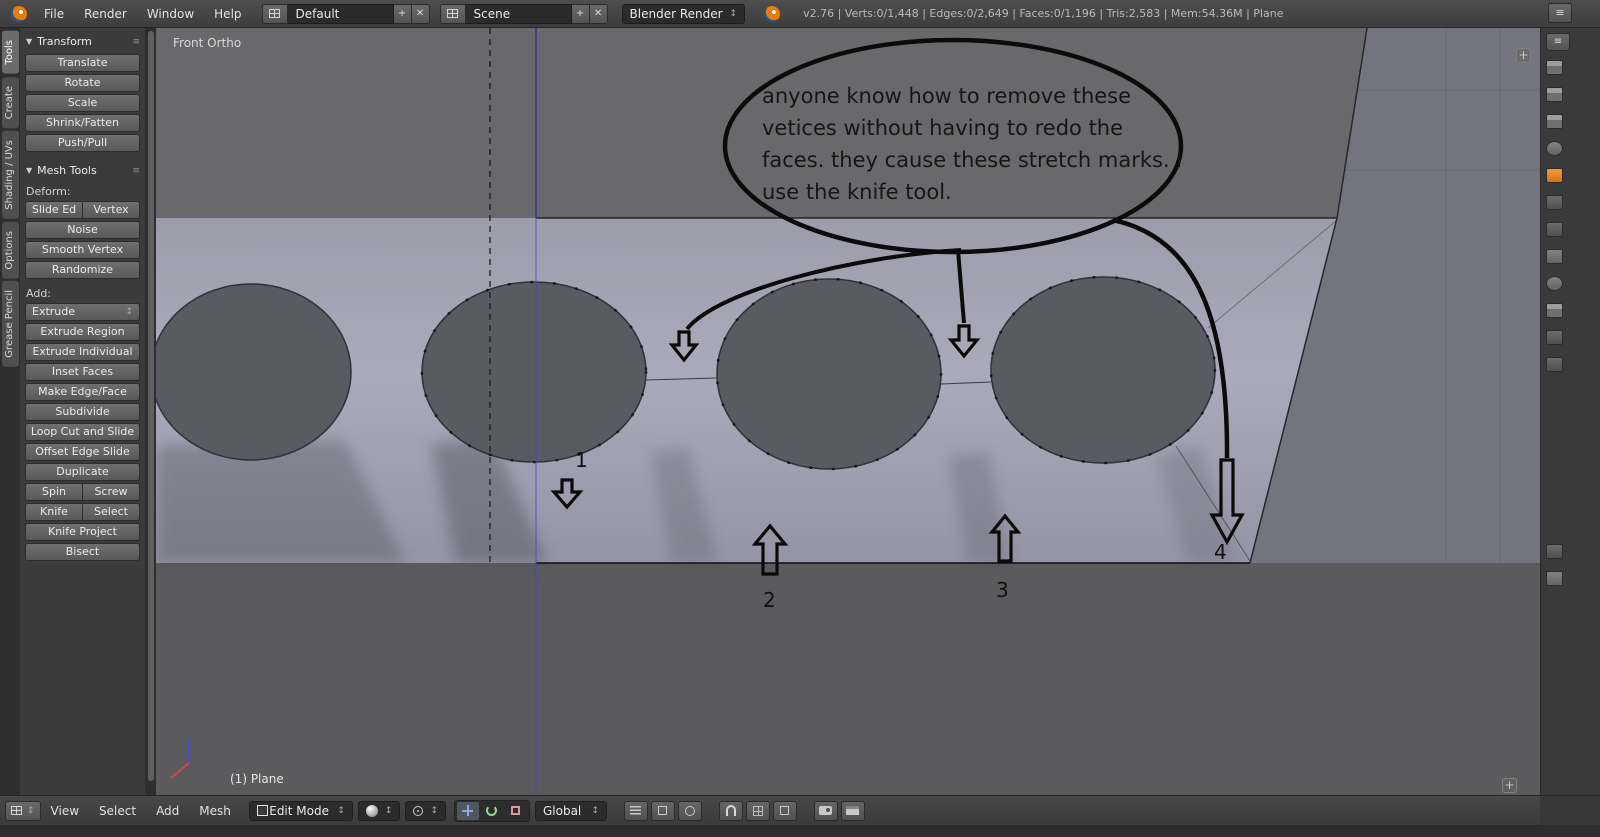  Describe the element at coordinates (83, 170) in the screenshot. I see `mesh-tools-panel-header: ▼ Mesh Tools ≡` at that location.